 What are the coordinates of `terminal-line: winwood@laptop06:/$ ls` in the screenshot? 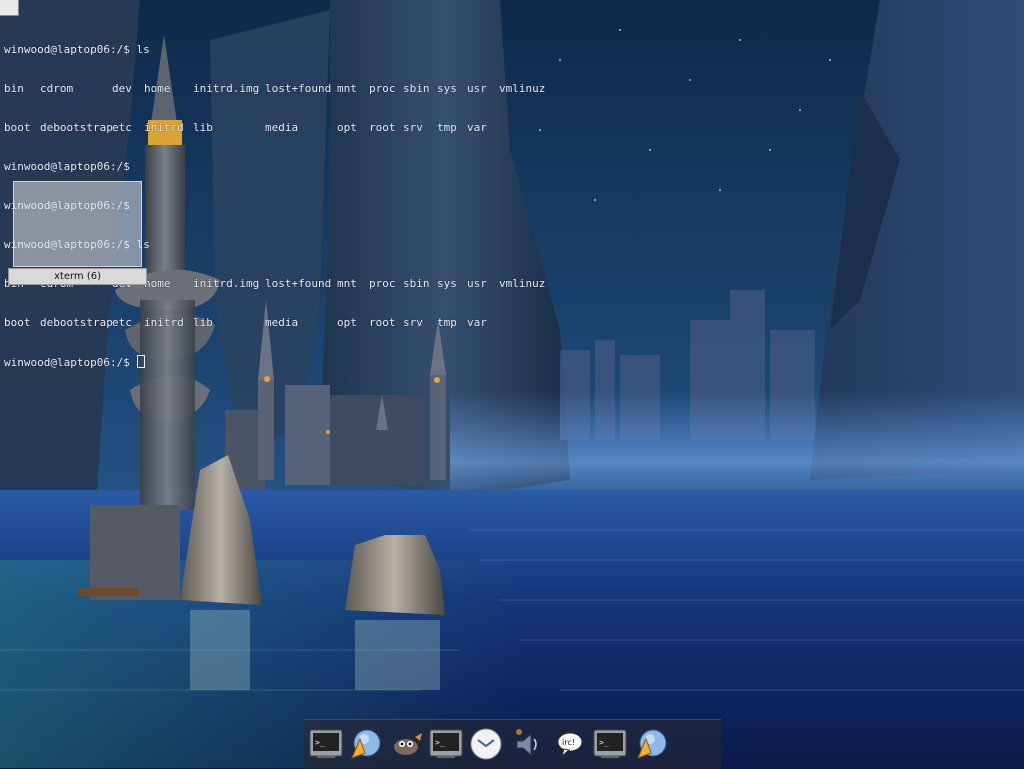 It's located at (77, 49).